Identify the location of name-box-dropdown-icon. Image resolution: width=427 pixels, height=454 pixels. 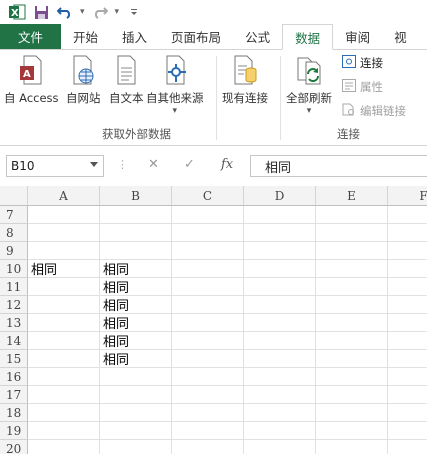
(94, 164).